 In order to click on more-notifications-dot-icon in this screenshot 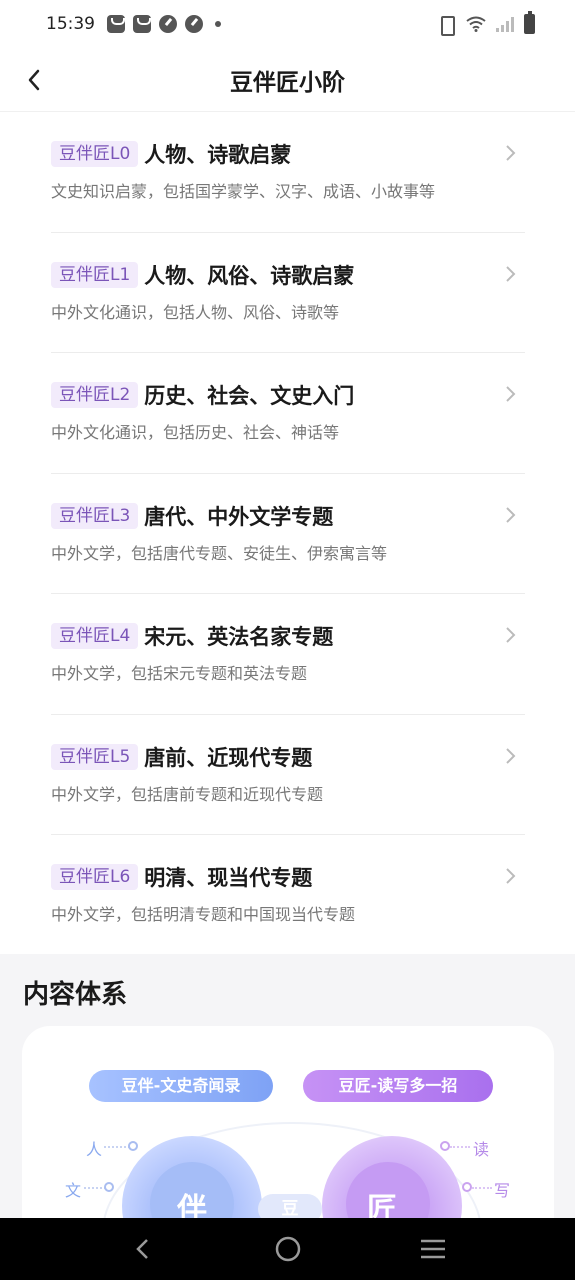, I will do `click(218, 24)`.